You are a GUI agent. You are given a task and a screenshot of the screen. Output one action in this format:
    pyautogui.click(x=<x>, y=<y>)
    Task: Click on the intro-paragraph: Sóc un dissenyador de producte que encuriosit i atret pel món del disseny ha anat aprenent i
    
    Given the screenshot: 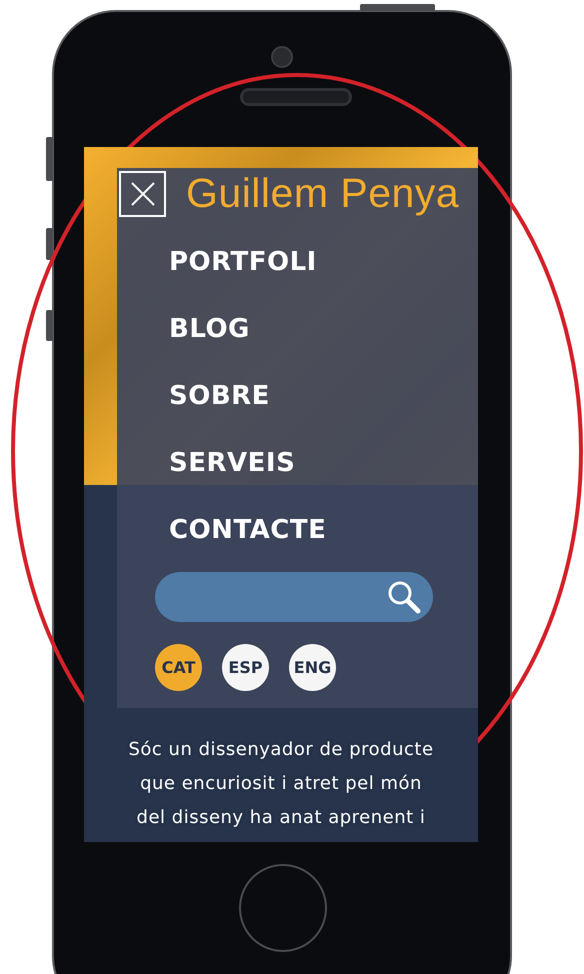 What is the action you would take?
    pyautogui.click(x=281, y=784)
    